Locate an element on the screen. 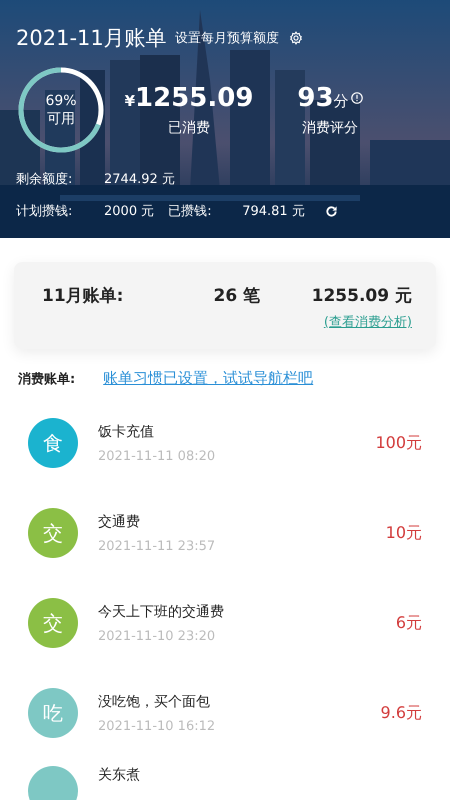  budget-link: 设置每月预算额度 is located at coordinates (226, 38).